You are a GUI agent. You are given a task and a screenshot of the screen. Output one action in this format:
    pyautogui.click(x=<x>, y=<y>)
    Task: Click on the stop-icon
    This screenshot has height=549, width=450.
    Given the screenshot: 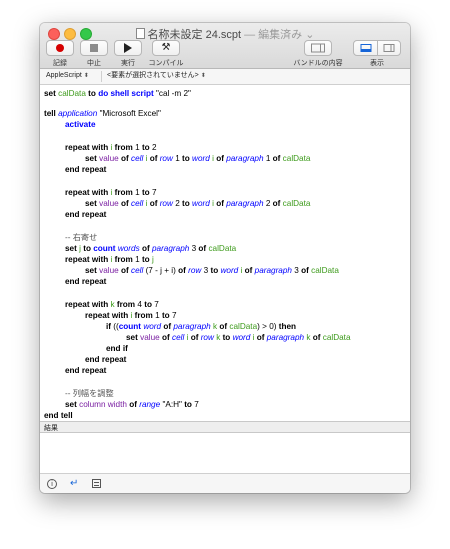 What is the action you would take?
    pyautogui.click(x=94, y=48)
    